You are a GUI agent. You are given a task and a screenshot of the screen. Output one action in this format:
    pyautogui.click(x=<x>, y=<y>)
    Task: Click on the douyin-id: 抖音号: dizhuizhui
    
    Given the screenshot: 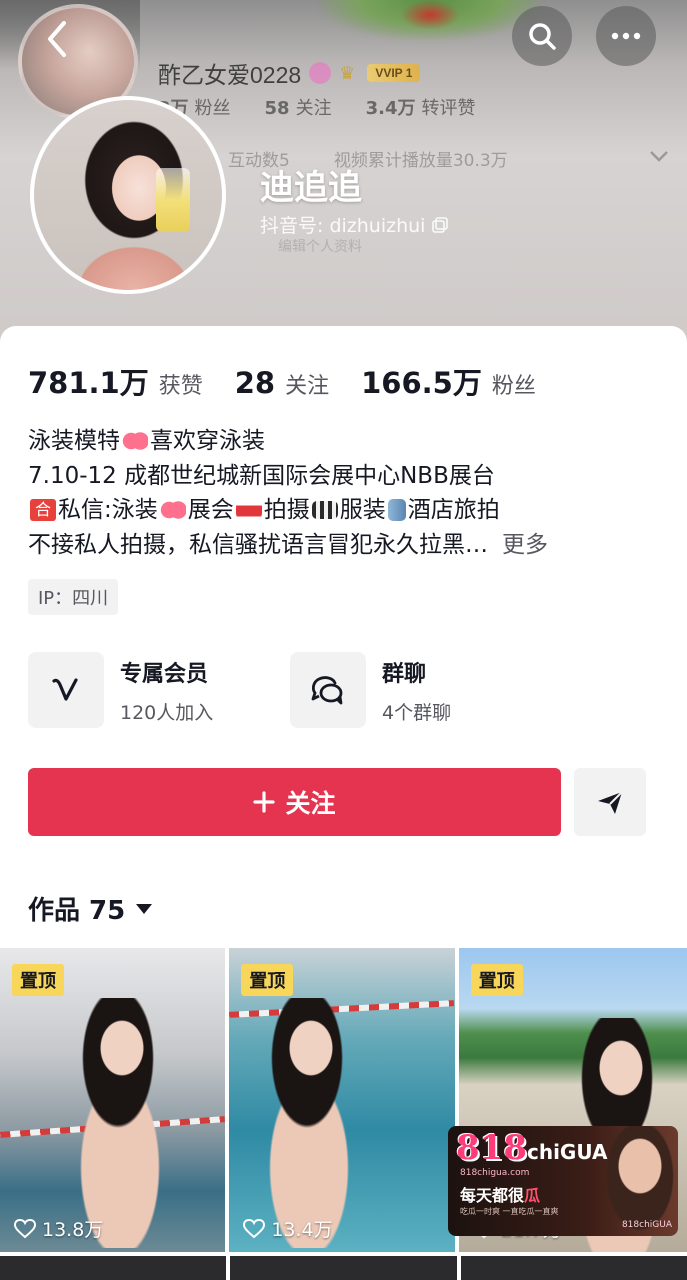 What is the action you would take?
    pyautogui.click(x=354, y=224)
    